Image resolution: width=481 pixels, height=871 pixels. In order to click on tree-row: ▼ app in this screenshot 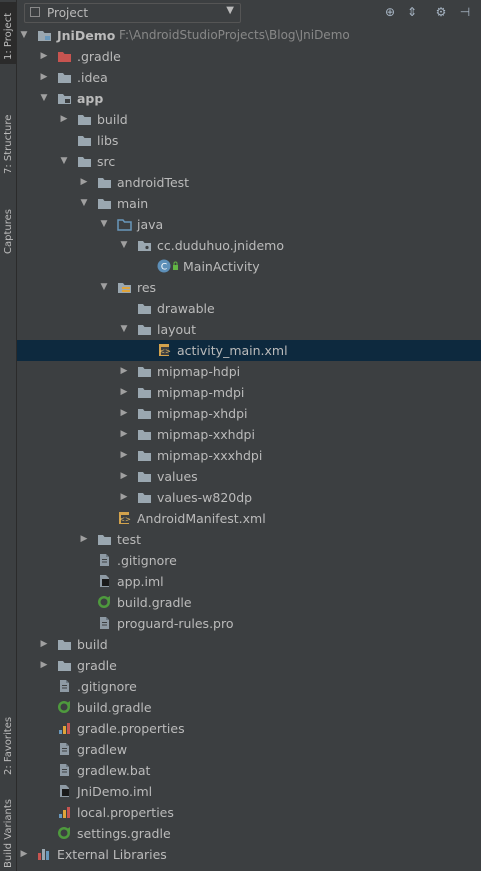, I will do `click(249, 98)`.